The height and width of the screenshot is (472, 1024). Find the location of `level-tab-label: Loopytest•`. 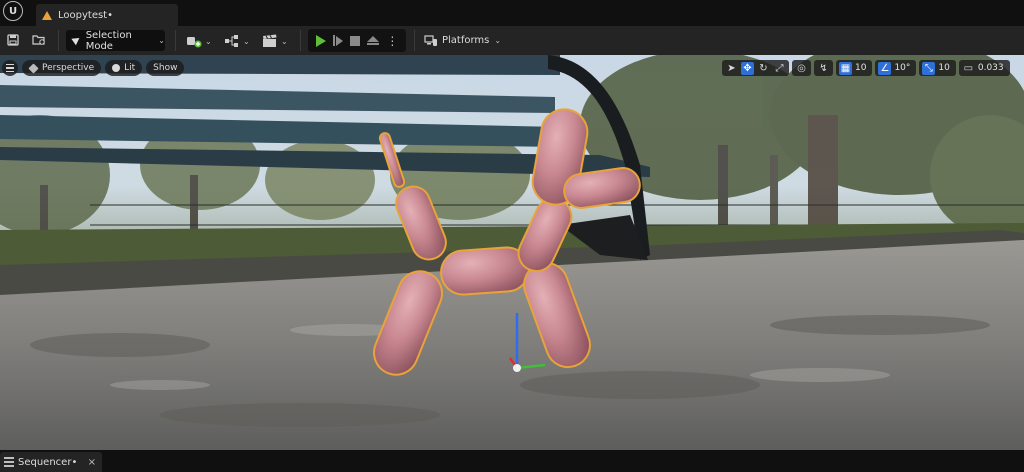

level-tab-label: Loopytest• is located at coordinates (85, 15).